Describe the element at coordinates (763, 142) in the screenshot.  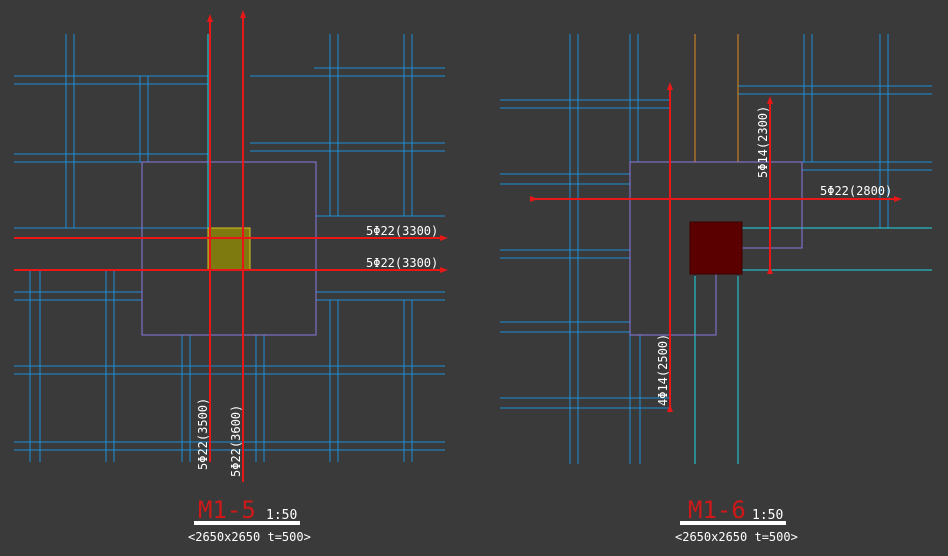
I see `rebar-label-vertical-right-m1-6: 5Φ14(2300)` at that location.